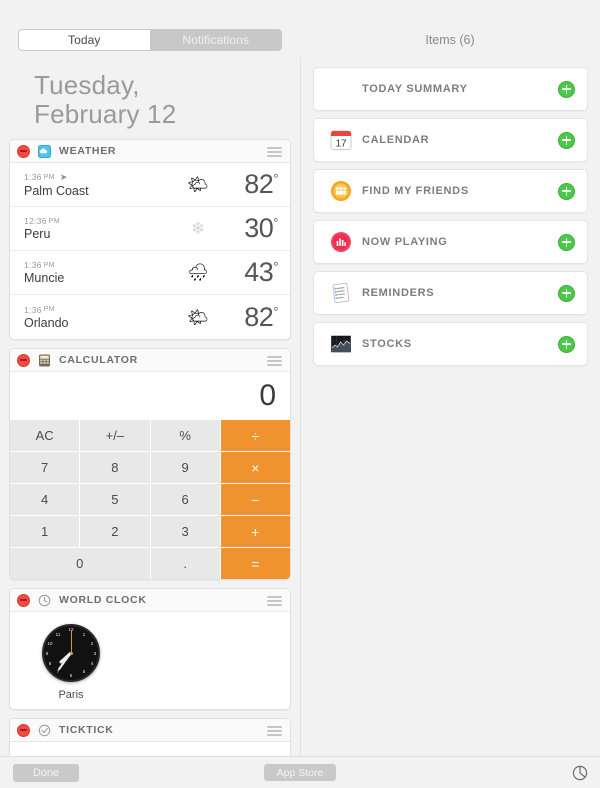 The image size is (600, 788). What do you see at coordinates (150, 649) in the screenshot?
I see `widget-world-clock: WORLD CLOCK 12 1 2 3 4 5 6 7` at bounding box center [150, 649].